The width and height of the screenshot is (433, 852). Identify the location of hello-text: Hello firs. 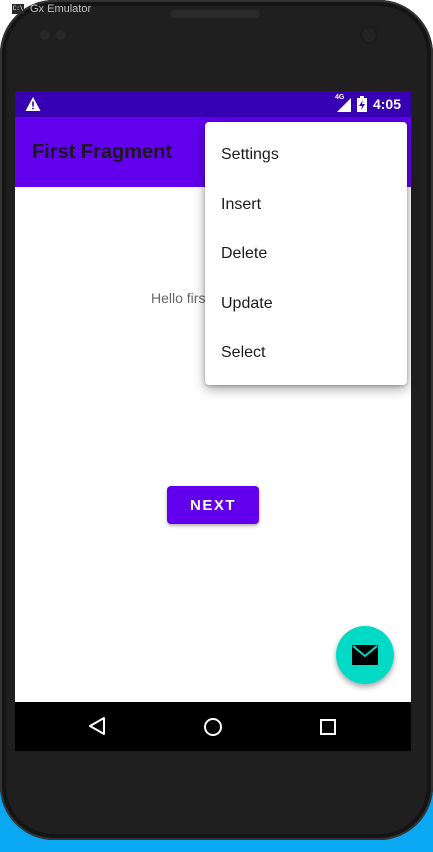
(178, 298).